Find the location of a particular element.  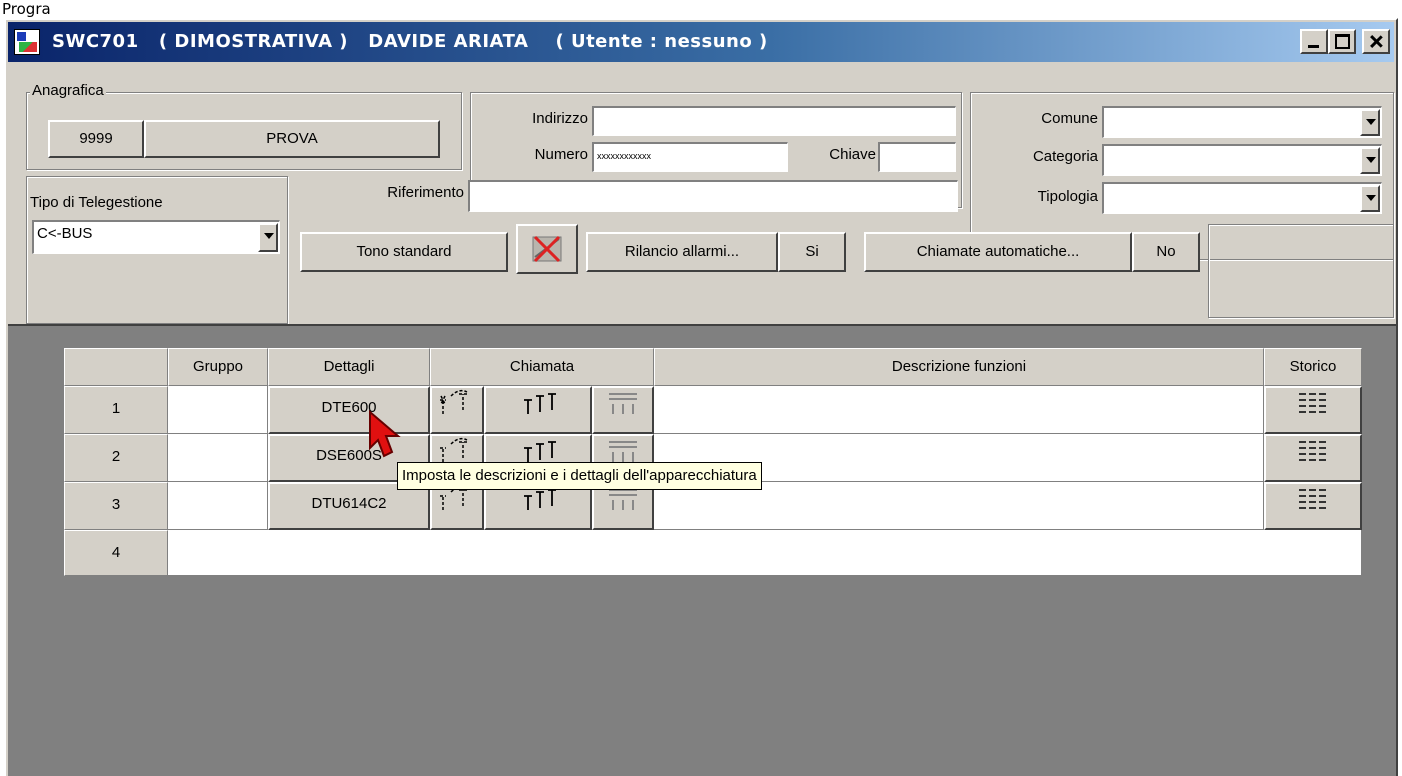

comune-dropdown is located at coordinates (1242, 122).